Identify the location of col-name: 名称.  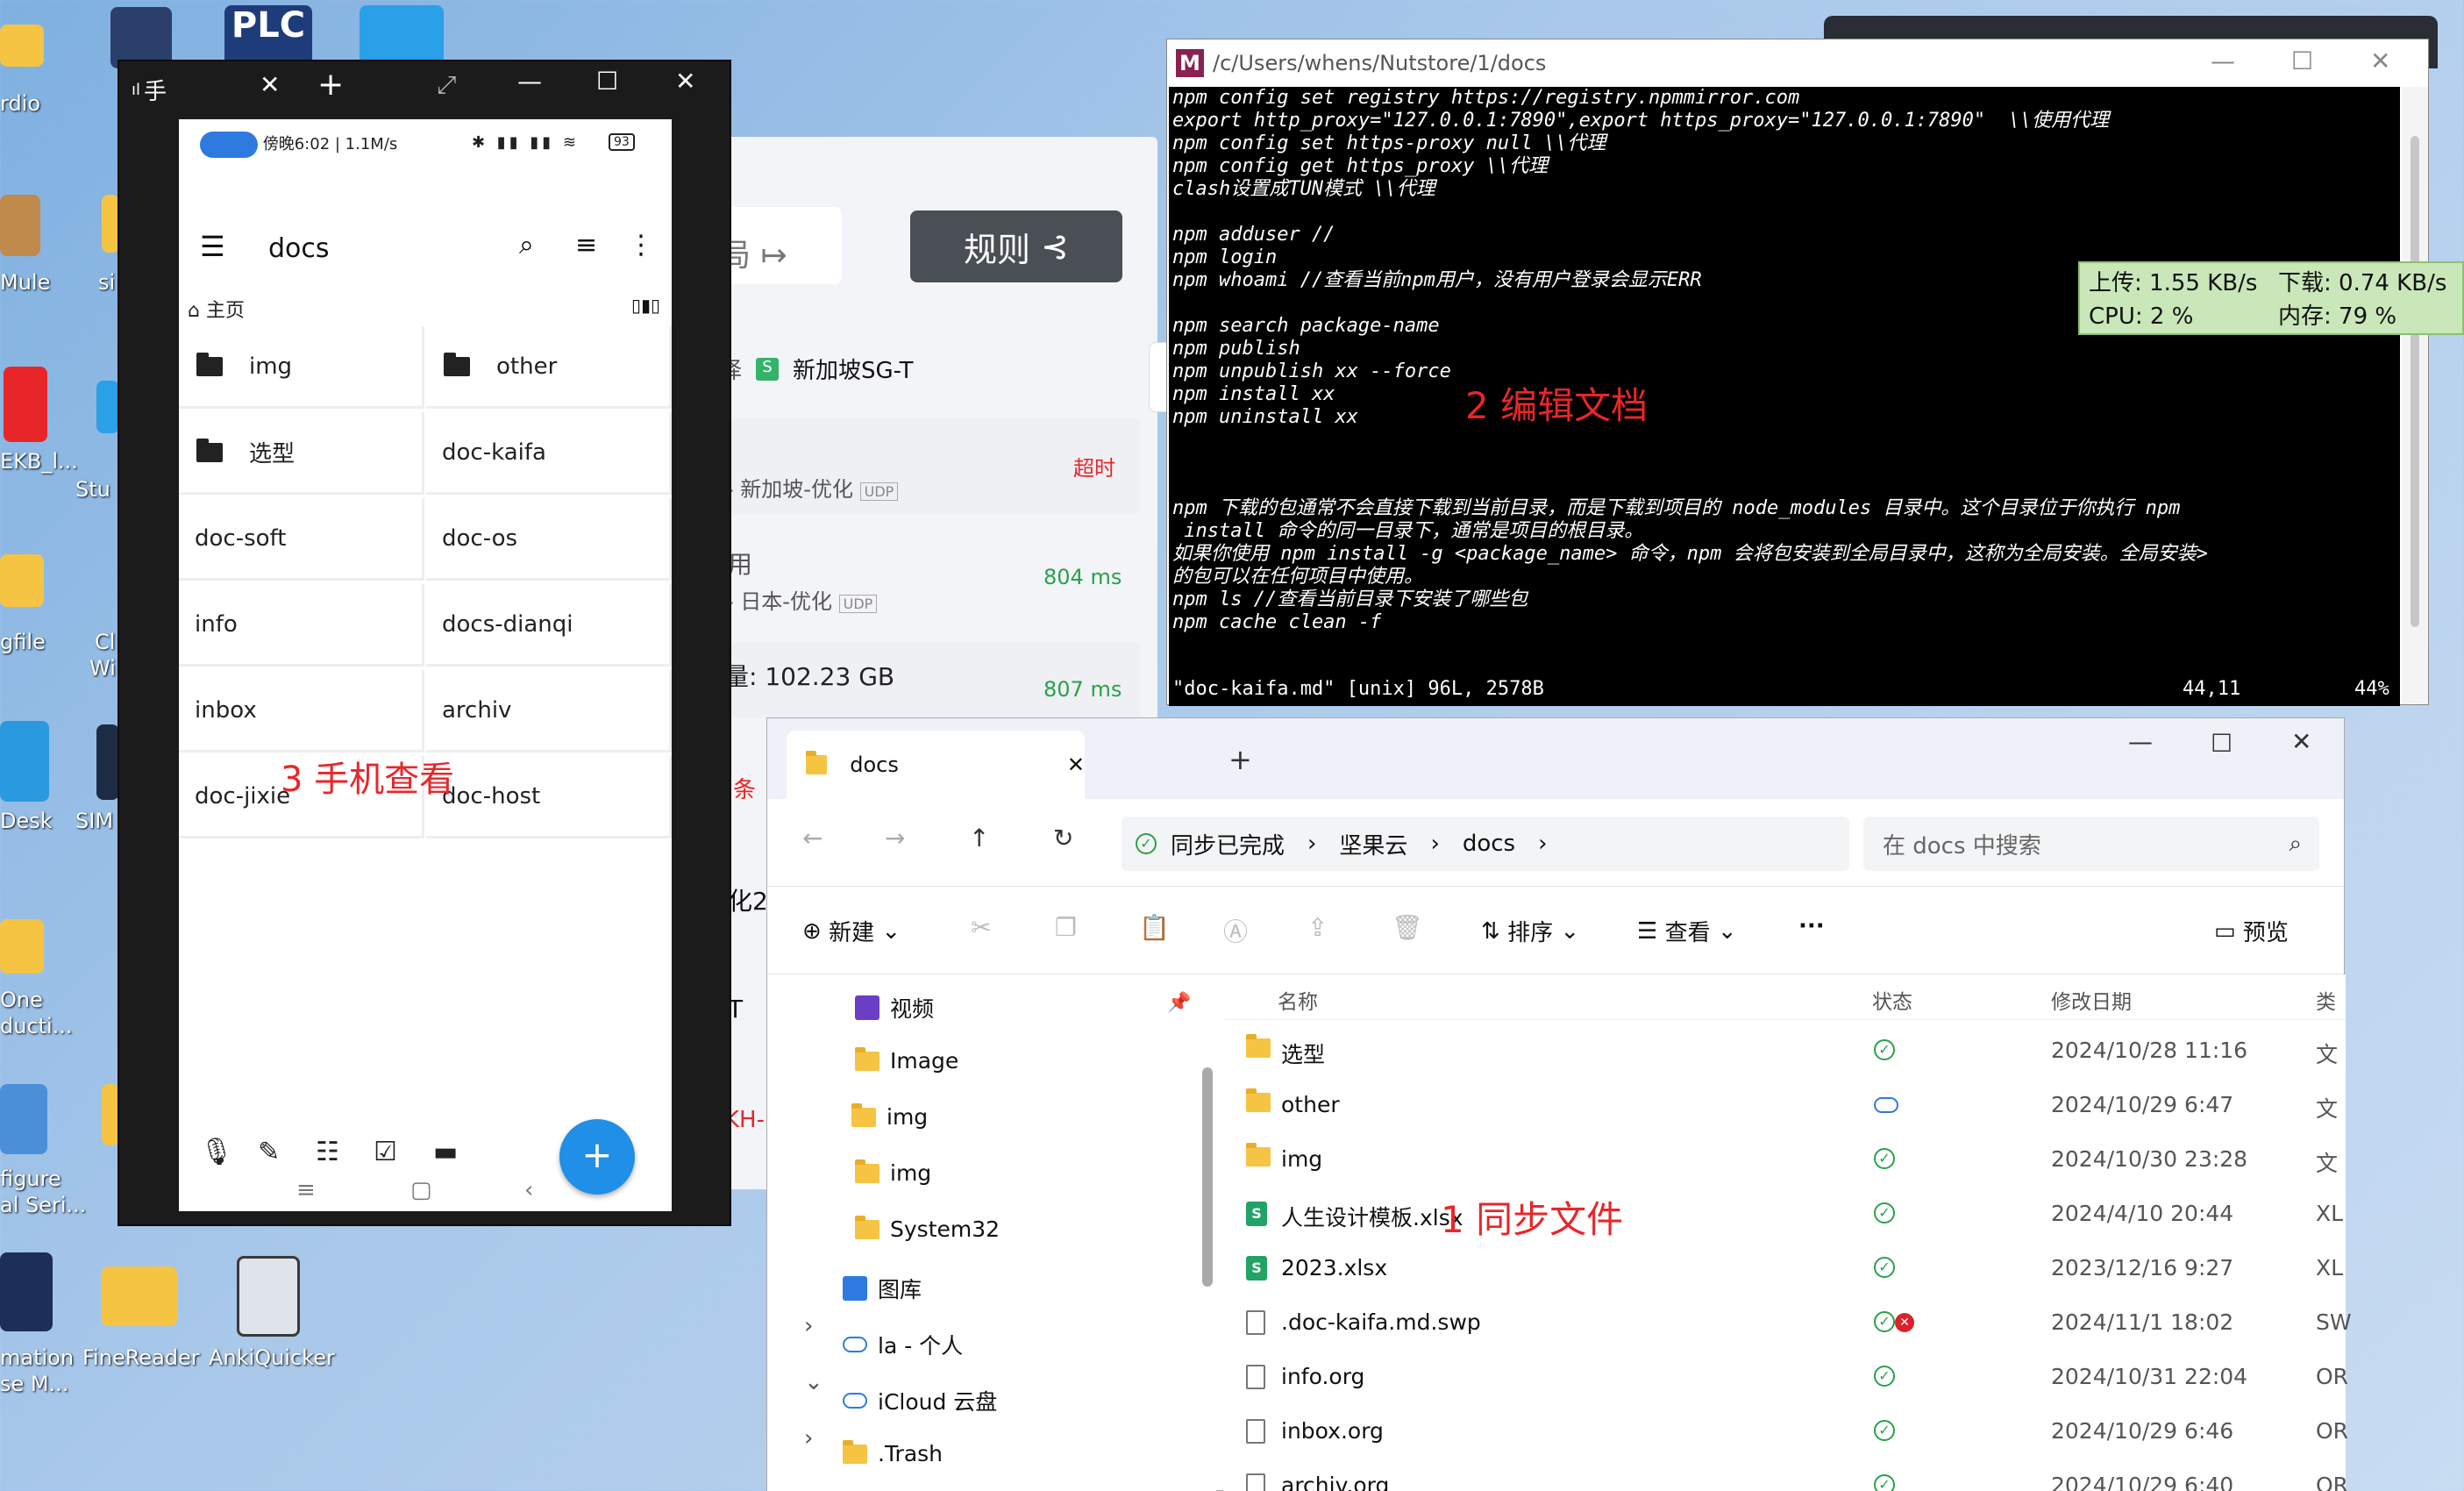
(1298, 1000).